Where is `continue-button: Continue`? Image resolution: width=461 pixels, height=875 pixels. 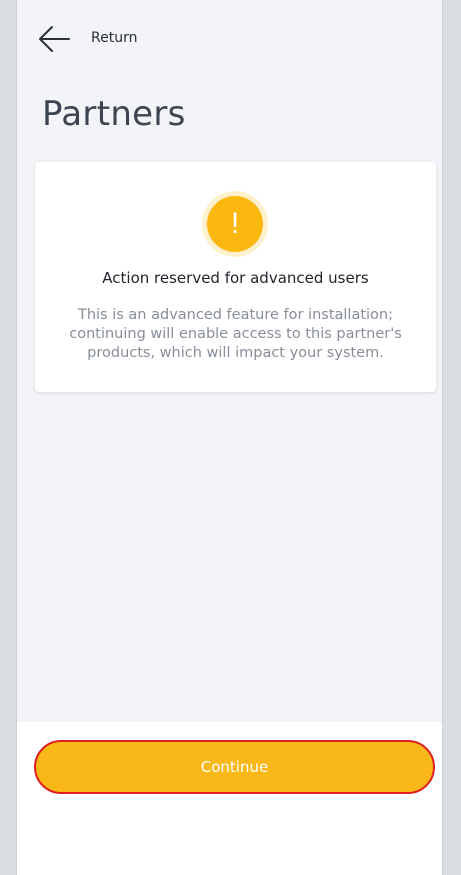
continue-button: Continue is located at coordinates (234, 767).